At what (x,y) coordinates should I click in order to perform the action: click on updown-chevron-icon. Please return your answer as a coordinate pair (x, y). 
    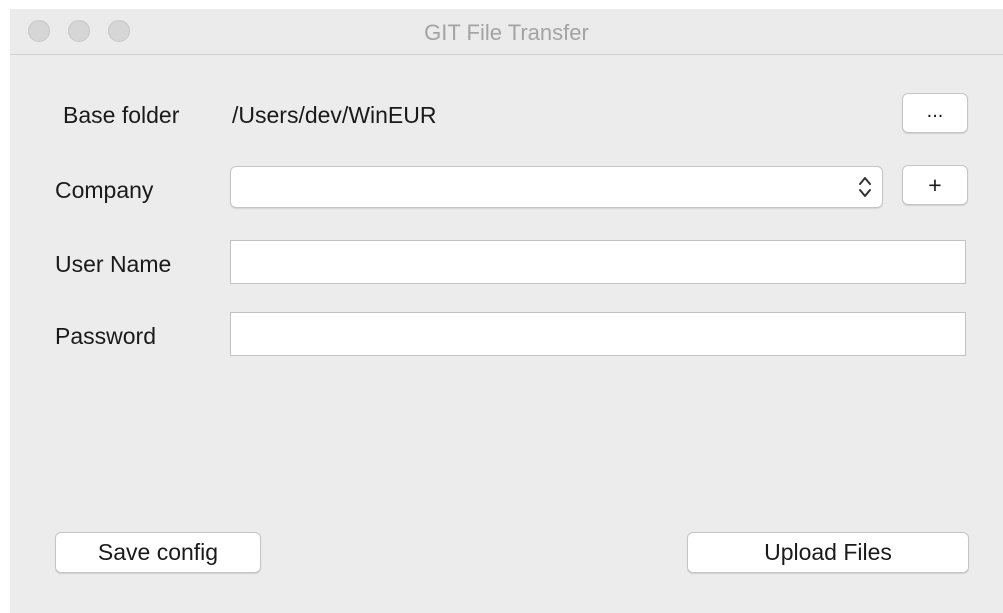
    Looking at the image, I should click on (865, 187).